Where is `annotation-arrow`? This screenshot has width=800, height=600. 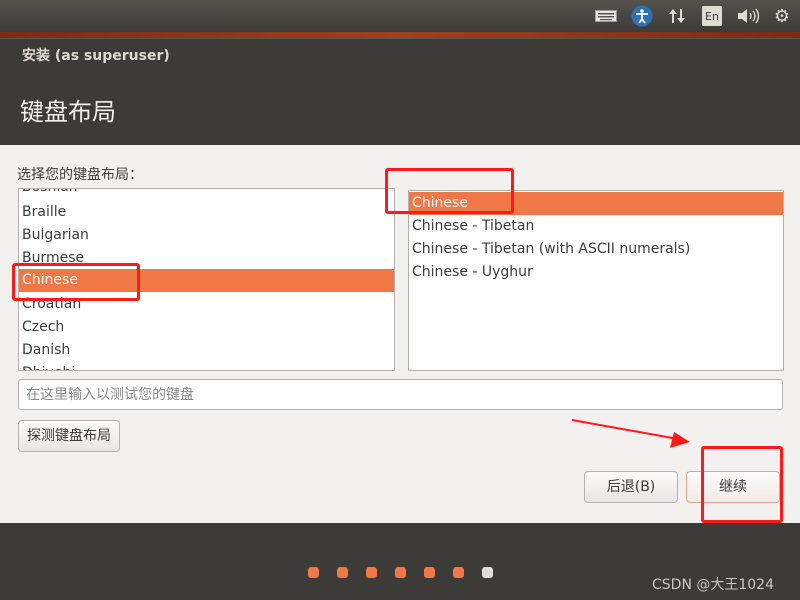 annotation-arrow is located at coordinates (630, 433).